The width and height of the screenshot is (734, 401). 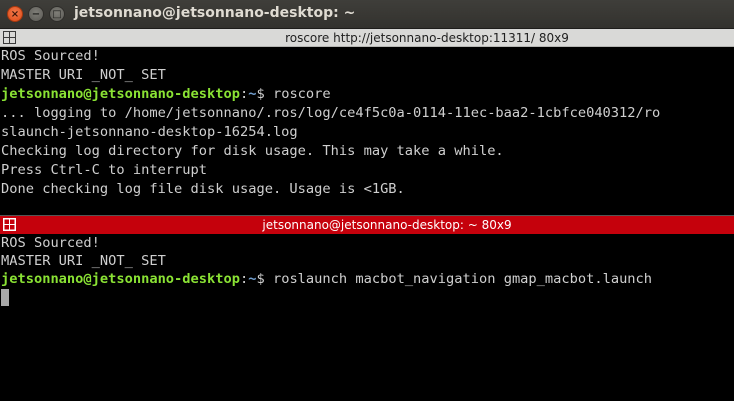 What do you see at coordinates (149, 132) in the screenshot?
I see `terminal-line: slaunch-jetsonnano-desktop-16254.log` at bounding box center [149, 132].